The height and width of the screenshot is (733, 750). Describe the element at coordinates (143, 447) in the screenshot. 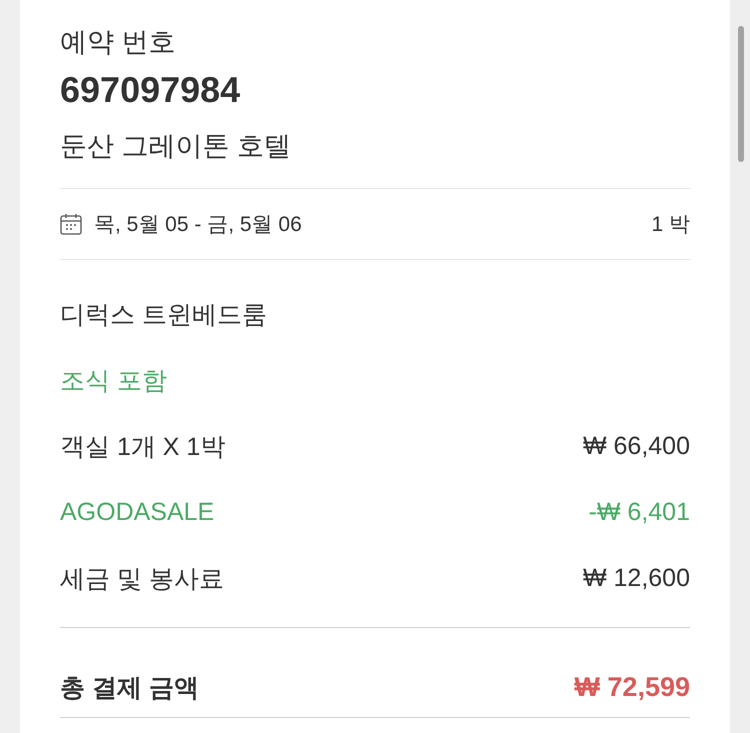

I see `charge-label: 객실 1개 X 1박` at that location.